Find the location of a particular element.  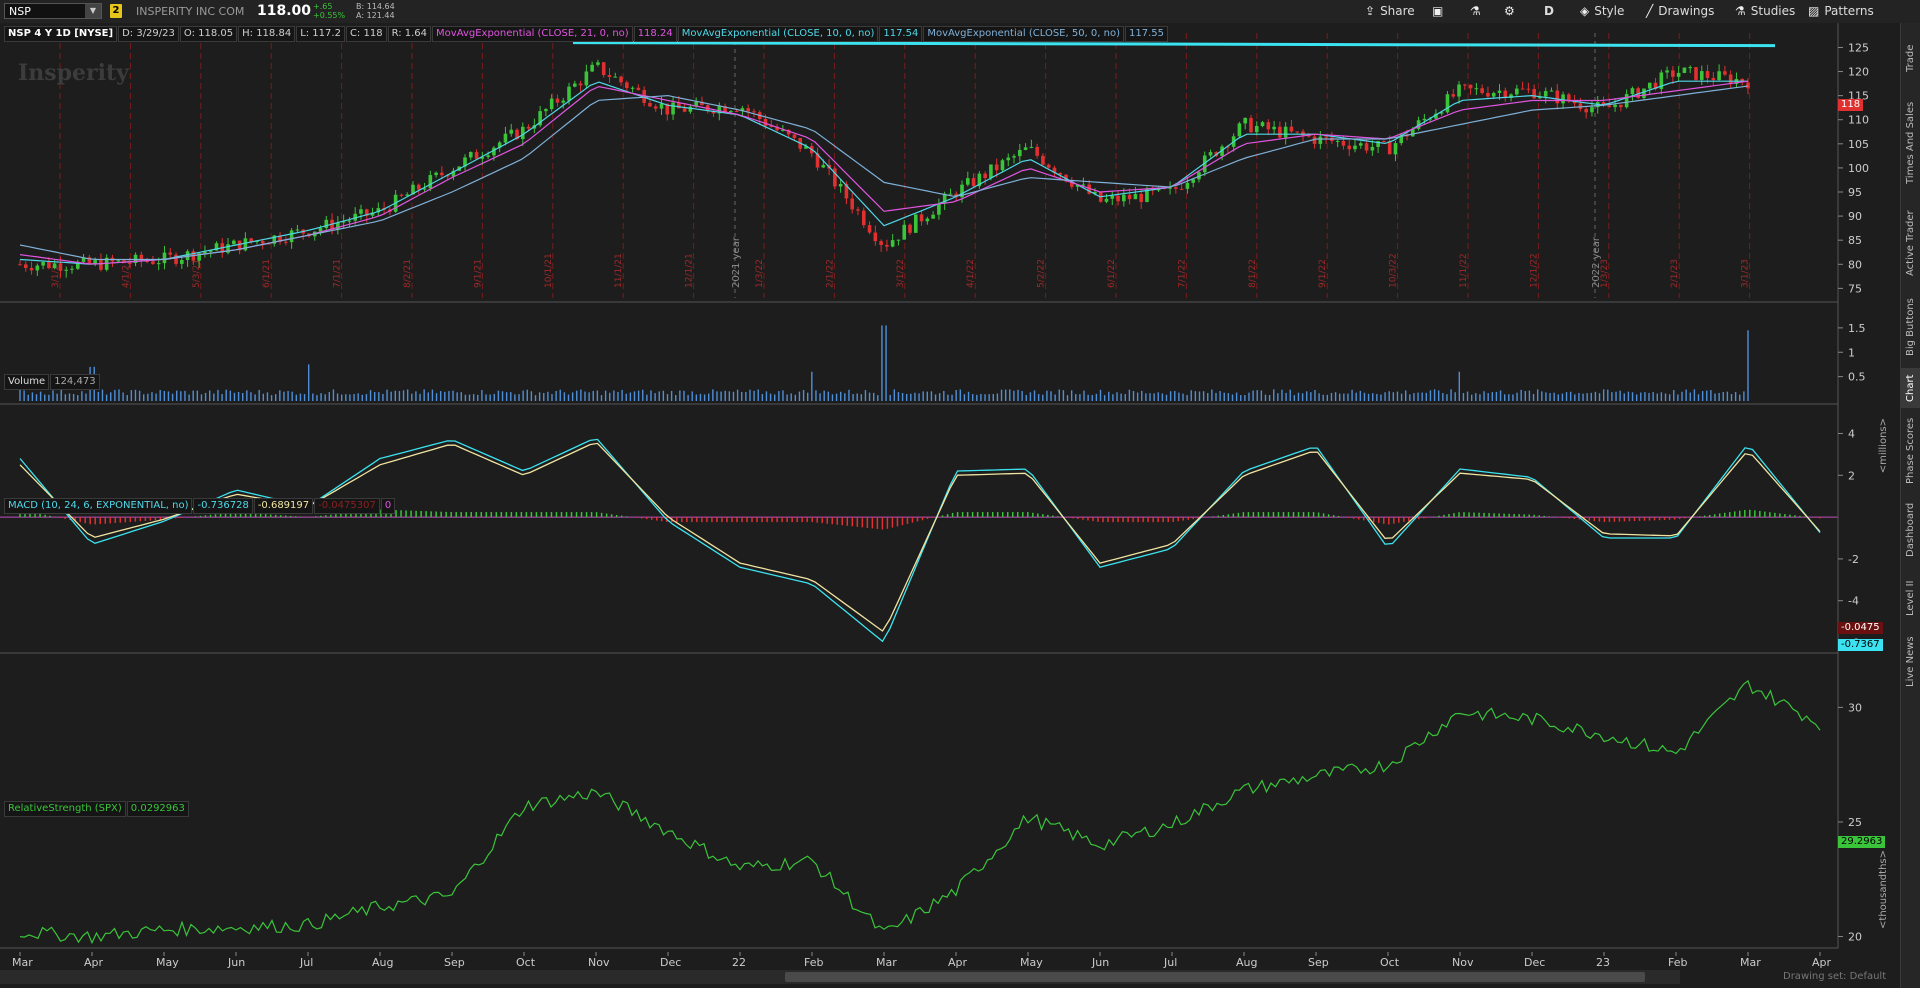

tab-chart: Chart is located at coordinates (1910, 388).